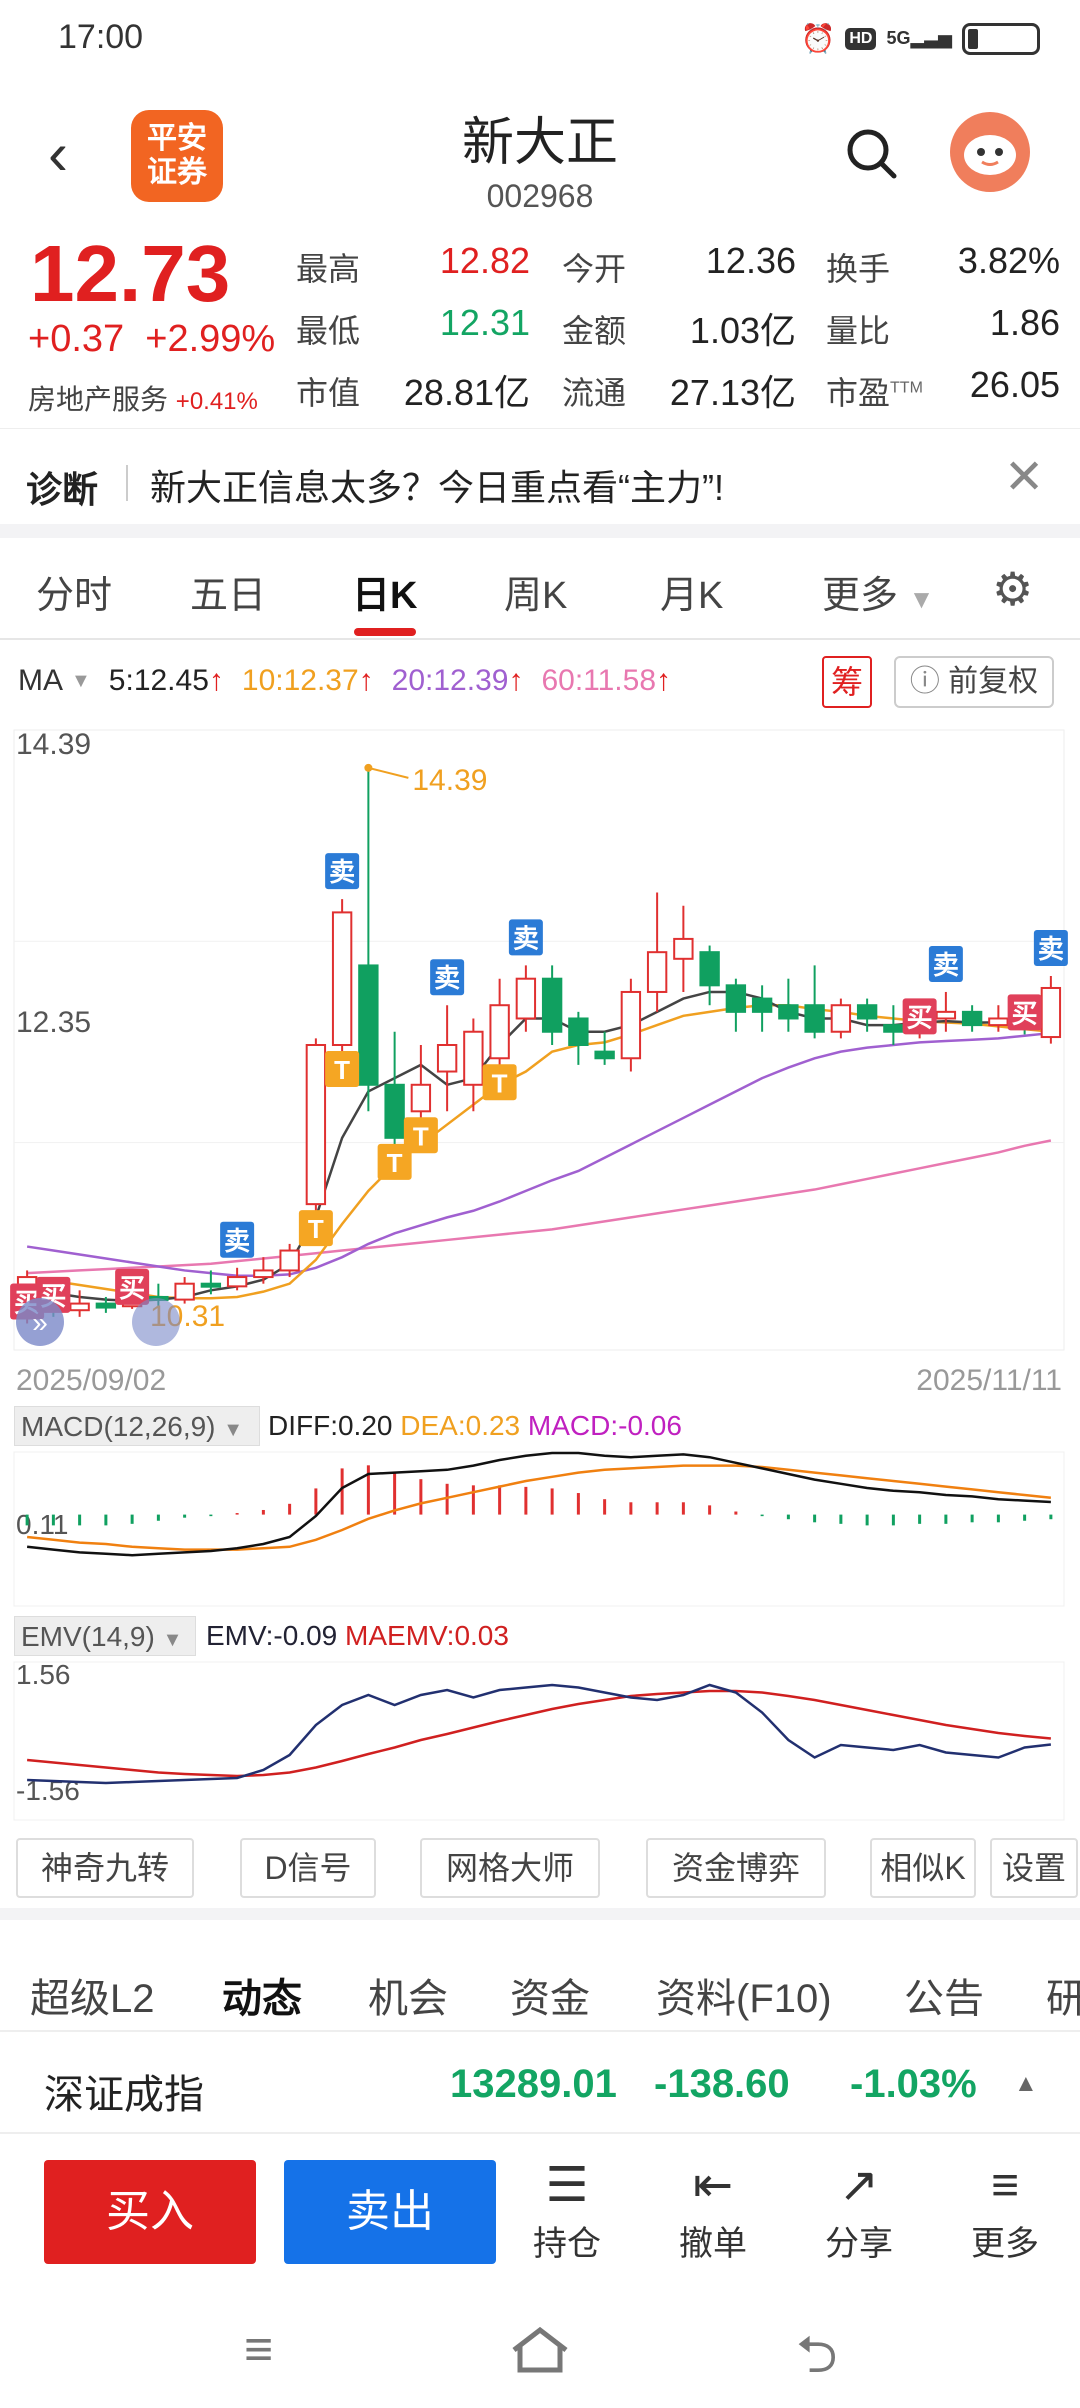  Describe the element at coordinates (861, 38) in the screenshot. I see `hd-badge: HD` at that location.